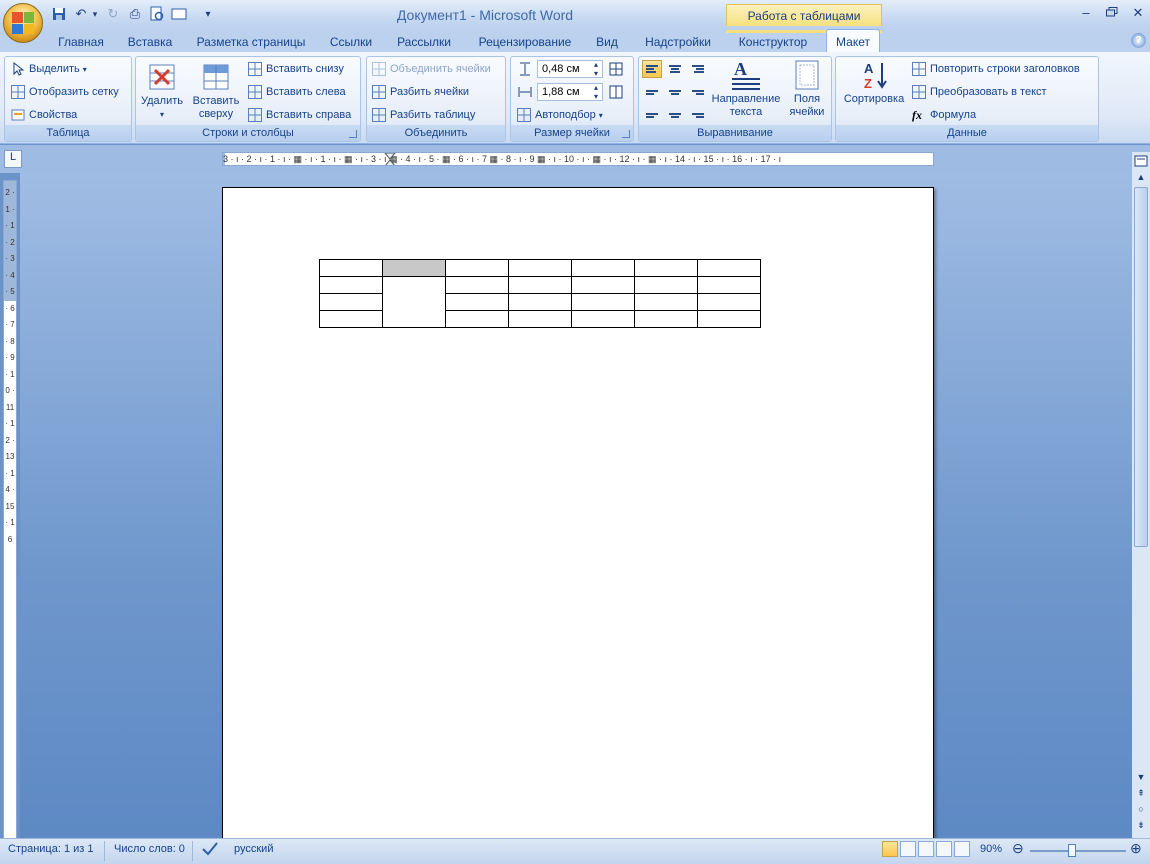  I want to click on cell-margins-button: Поля ячейки, so click(807, 89).